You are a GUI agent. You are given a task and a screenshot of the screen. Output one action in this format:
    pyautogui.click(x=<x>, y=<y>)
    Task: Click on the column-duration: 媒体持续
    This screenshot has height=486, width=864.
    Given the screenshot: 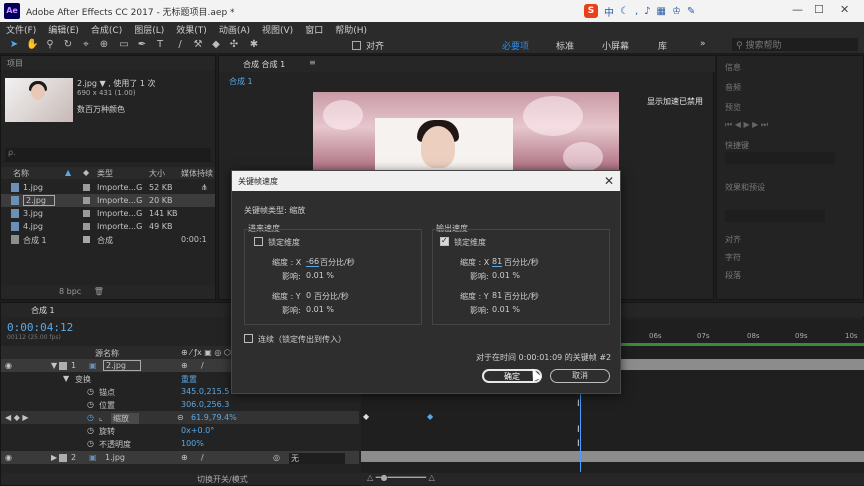 What is the action you would take?
    pyautogui.click(x=197, y=173)
    